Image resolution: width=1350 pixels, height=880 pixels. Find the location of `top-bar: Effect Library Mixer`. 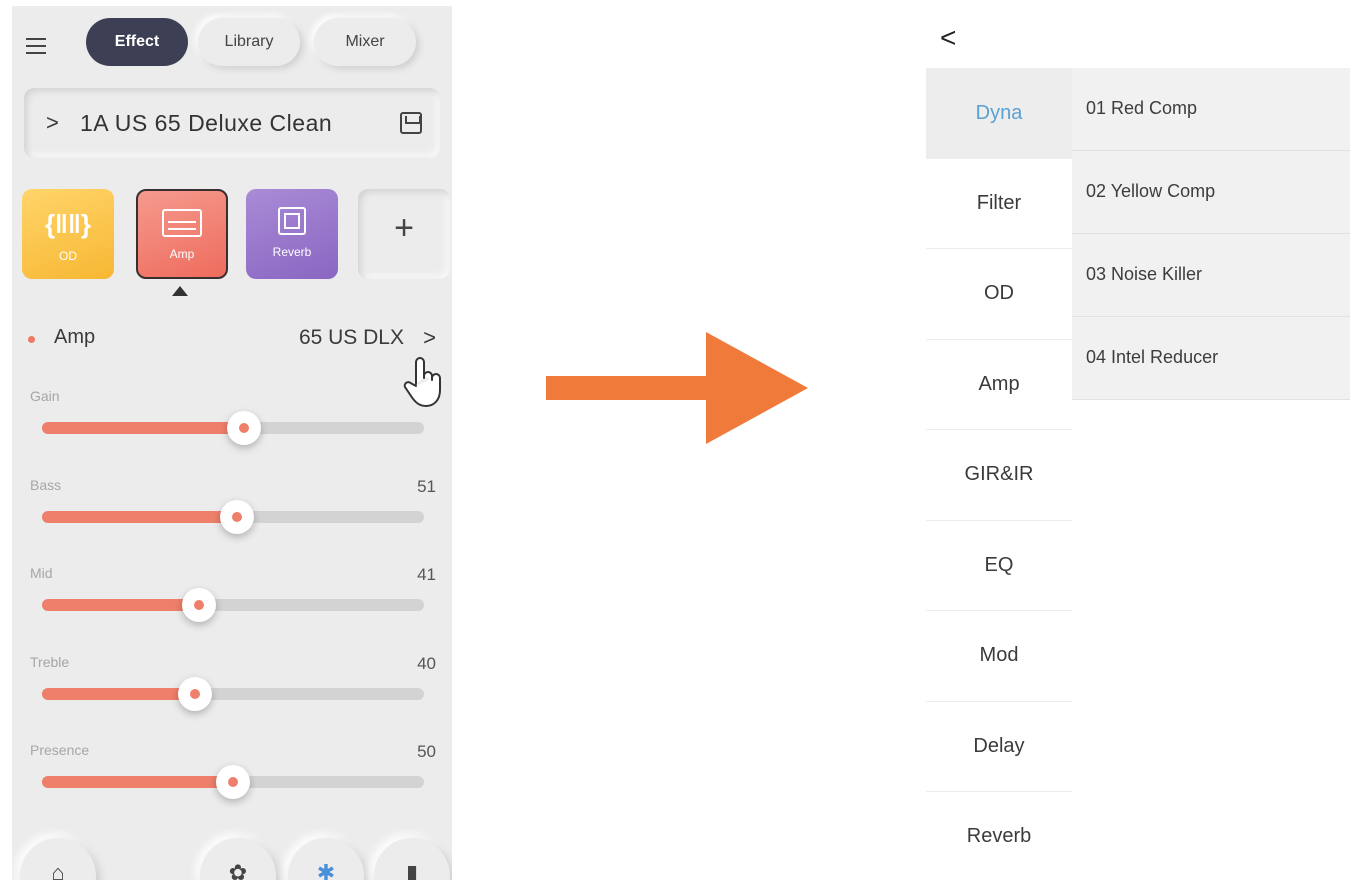

top-bar: Effect Library Mixer is located at coordinates (232, 46).